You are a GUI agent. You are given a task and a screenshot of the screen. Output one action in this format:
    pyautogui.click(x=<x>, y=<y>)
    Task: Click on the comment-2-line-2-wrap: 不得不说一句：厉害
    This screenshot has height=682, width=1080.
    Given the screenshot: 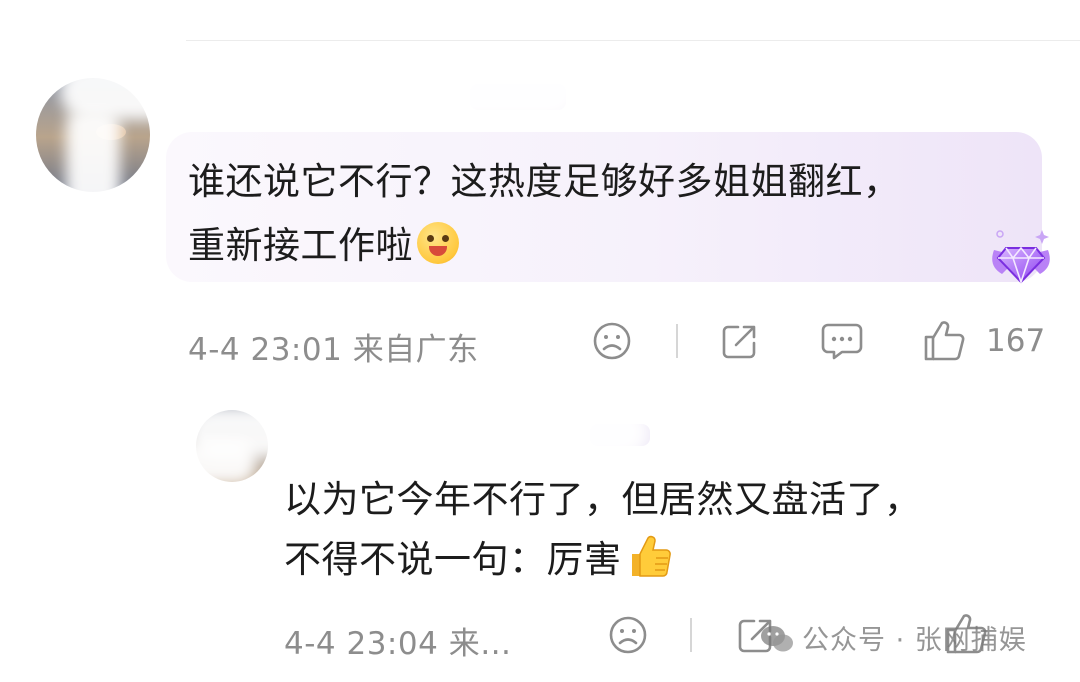 What is the action you would take?
    pyautogui.click(x=674, y=560)
    